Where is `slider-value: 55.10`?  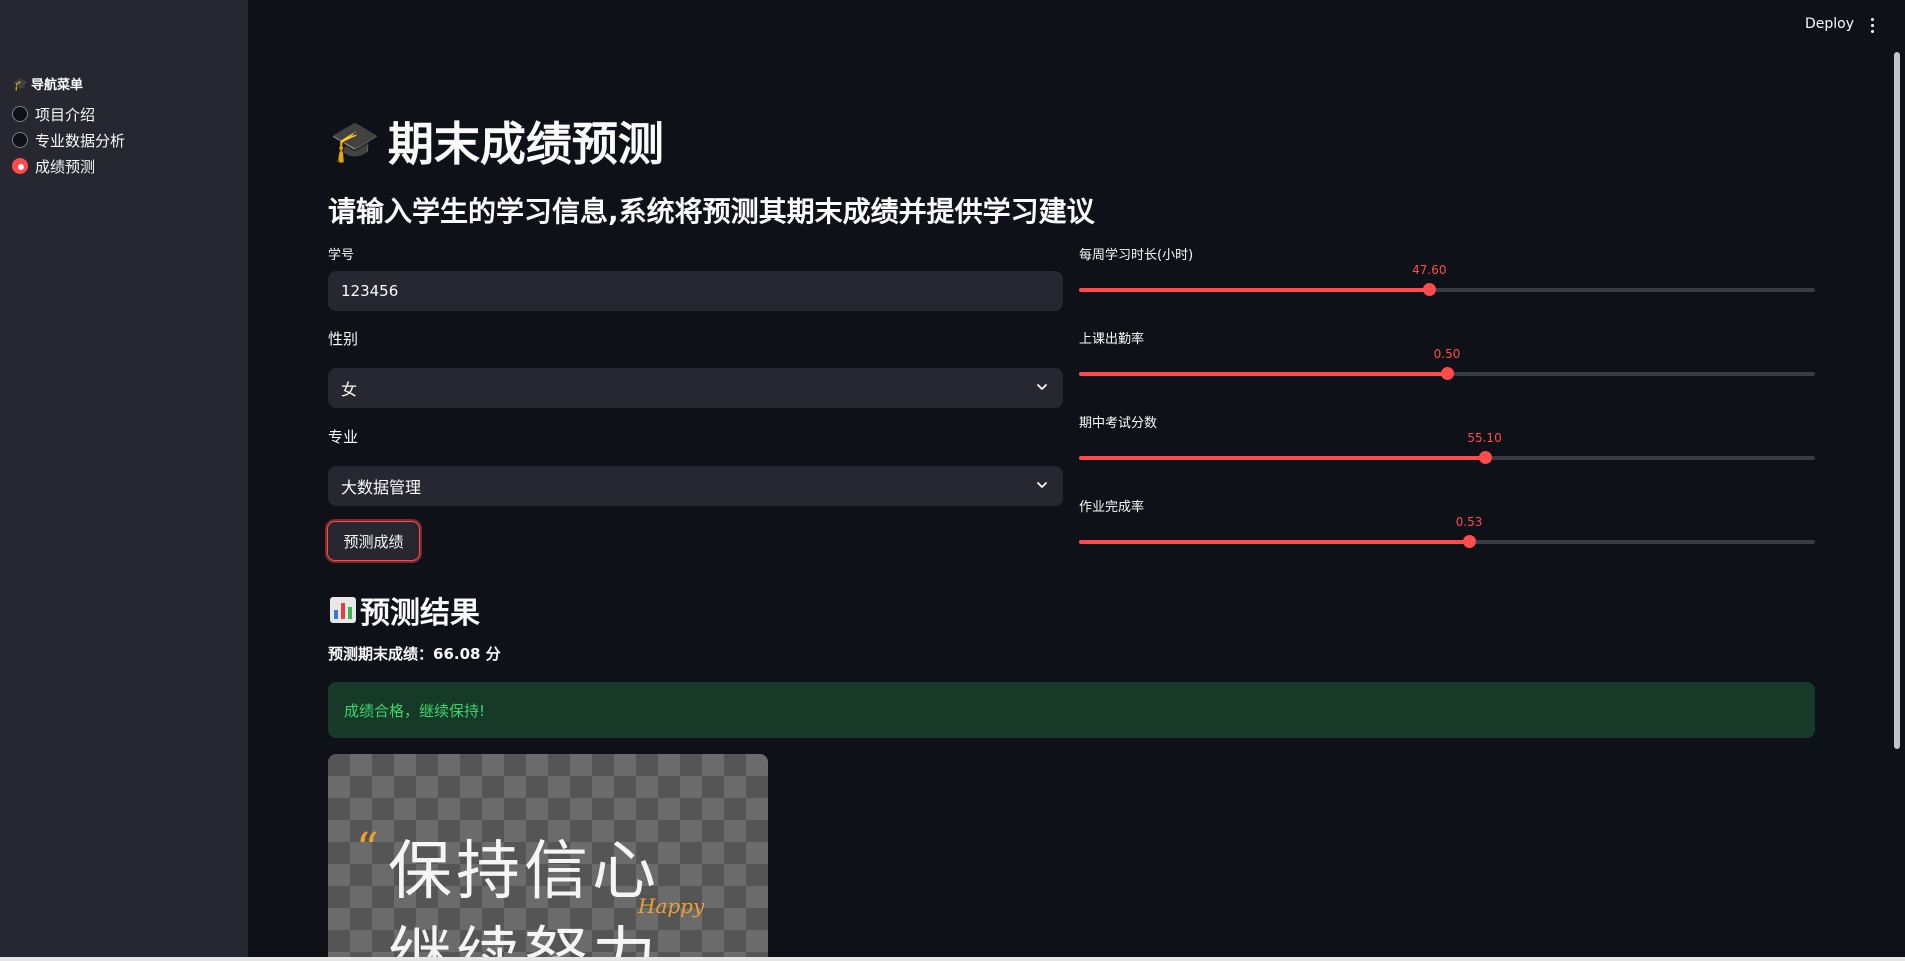 slider-value: 55.10 is located at coordinates (1484, 438).